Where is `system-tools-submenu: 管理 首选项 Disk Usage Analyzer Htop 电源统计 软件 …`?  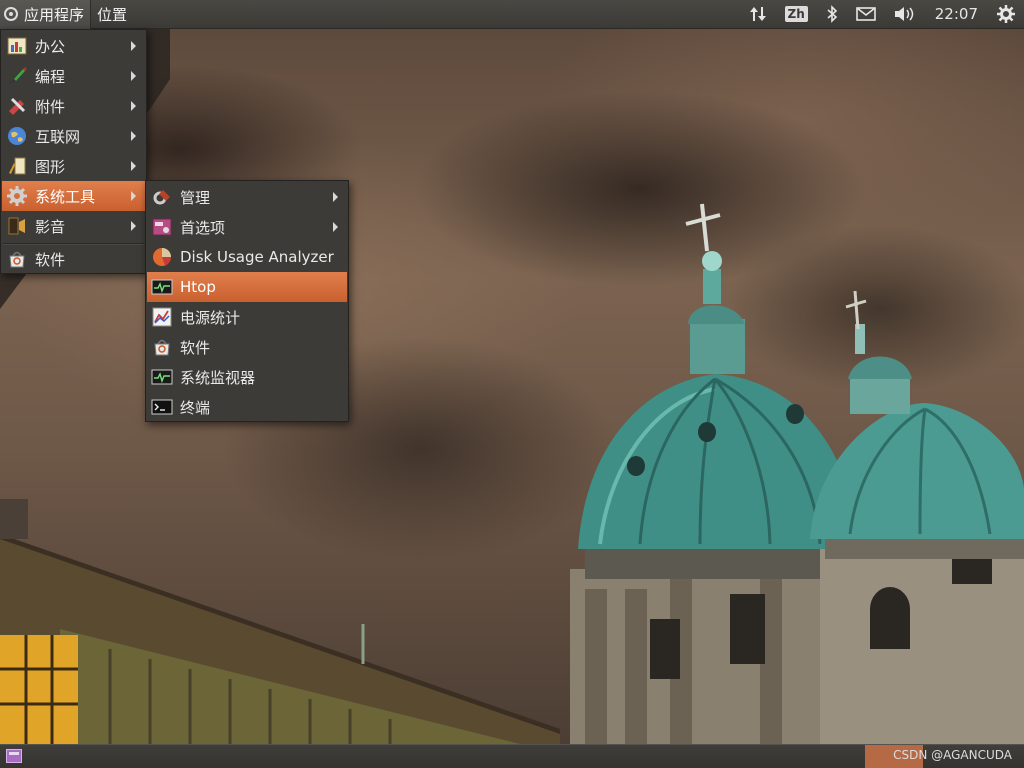
system-tools-submenu: 管理 首选项 Disk Usage Analyzer Htop 电源统计 软件 … is located at coordinates (247, 301).